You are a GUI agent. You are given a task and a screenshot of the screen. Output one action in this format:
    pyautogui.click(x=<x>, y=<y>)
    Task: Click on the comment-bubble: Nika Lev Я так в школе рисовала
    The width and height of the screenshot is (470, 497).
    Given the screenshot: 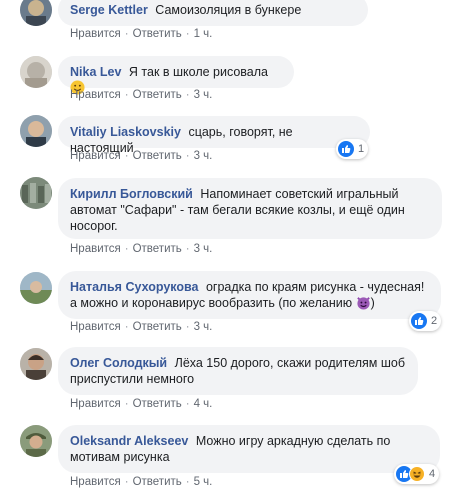 What is the action you would take?
    pyautogui.click(x=176, y=75)
    